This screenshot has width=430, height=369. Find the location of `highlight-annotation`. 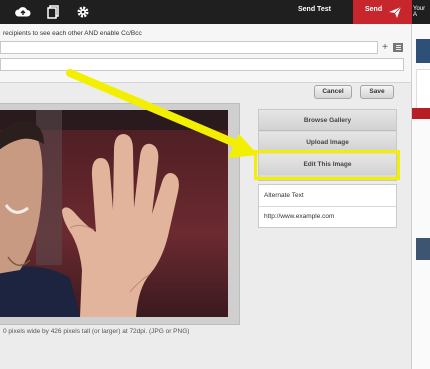

highlight-annotation is located at coordinates (327, 165).